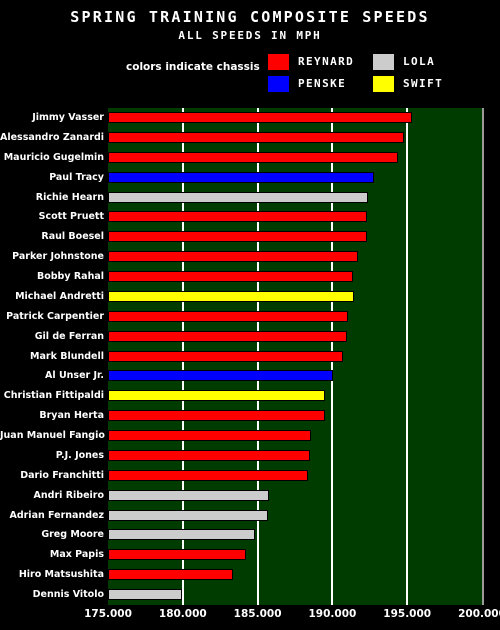 This screenshot has width=500, height=630. I want to click on category-label: Jimmy Vasser, so click(68, 117).